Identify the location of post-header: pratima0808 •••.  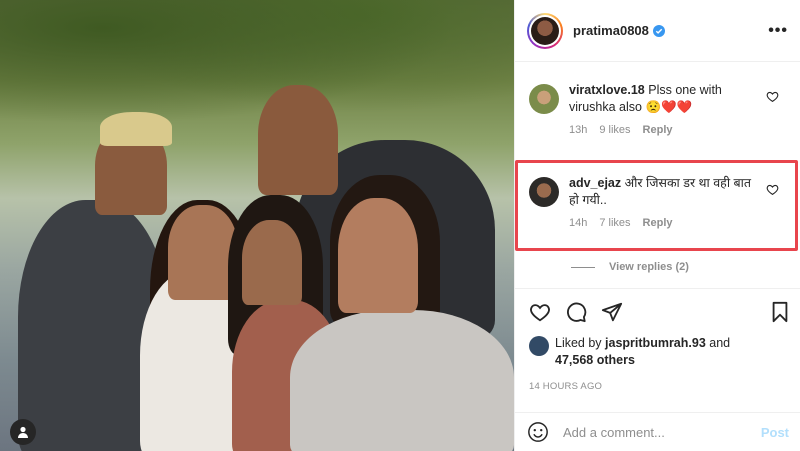
(657, 31).